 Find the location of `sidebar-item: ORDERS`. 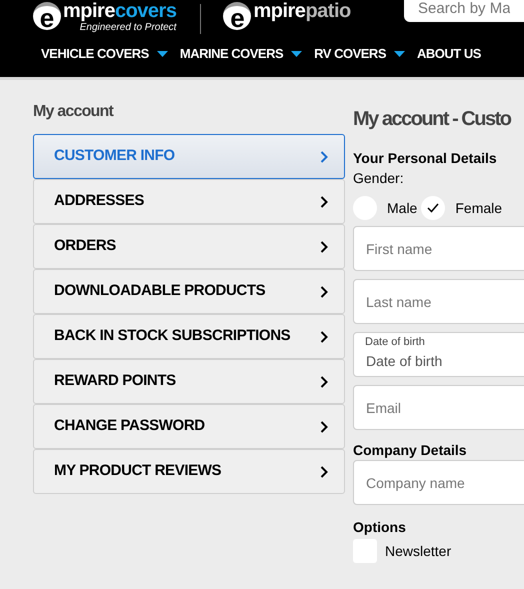

sidebar-item: ORDERS is located at coordinates (189, 246).